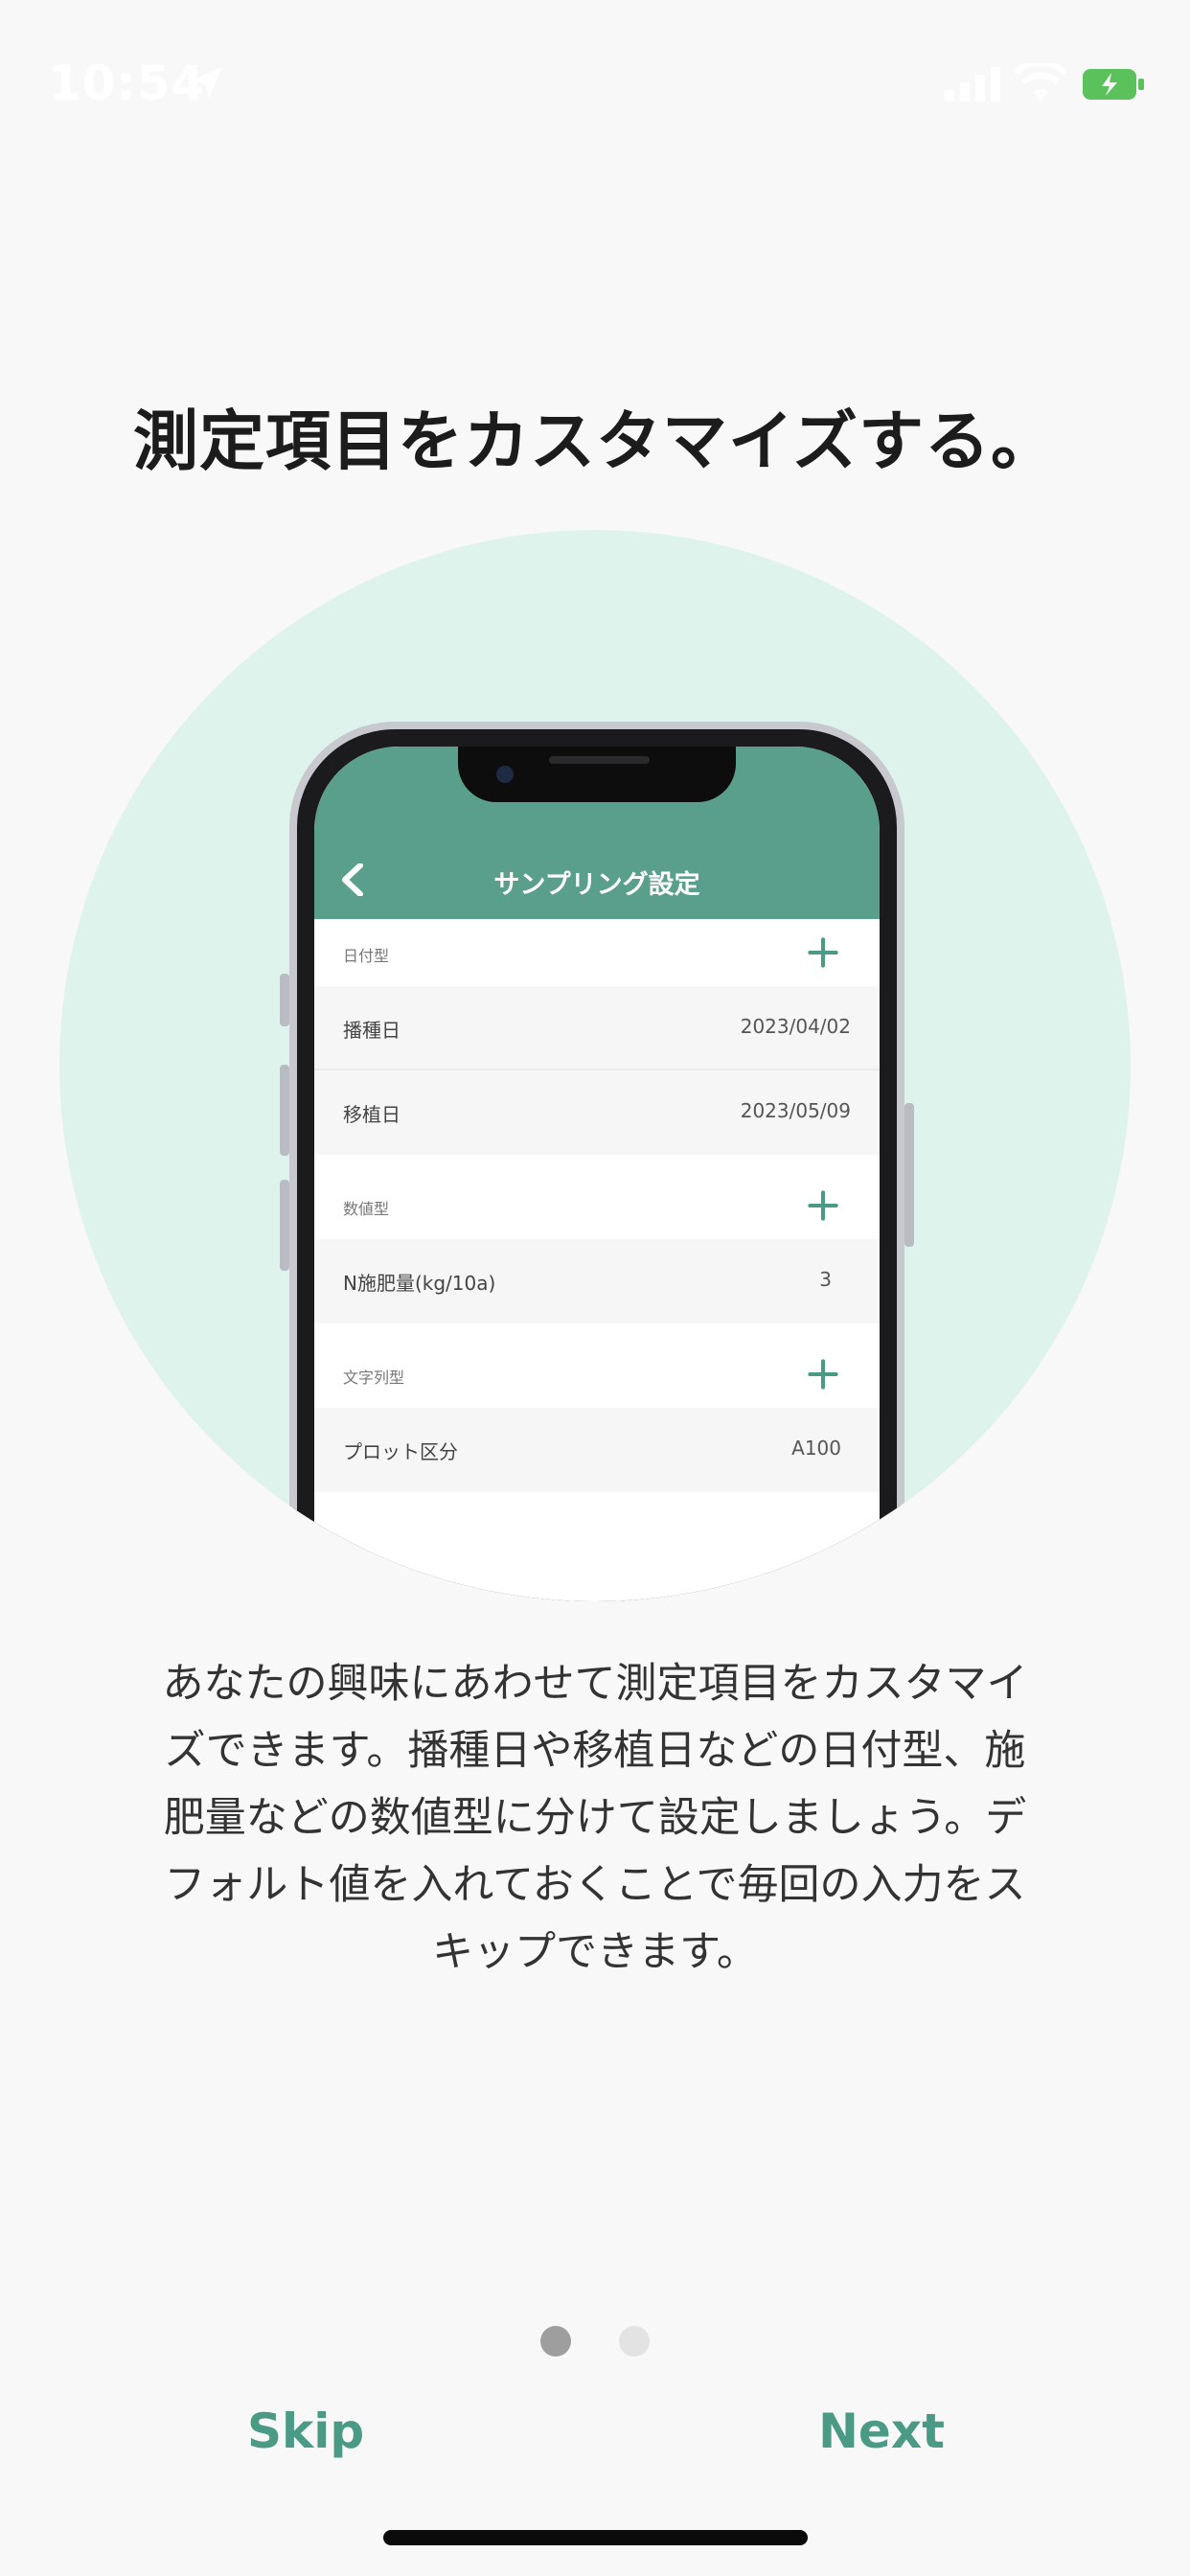 The image size is (1190, 2576). Describe the element at coordinates (816, 1448) in the screenshot. I see `row-value: A100` at that location.